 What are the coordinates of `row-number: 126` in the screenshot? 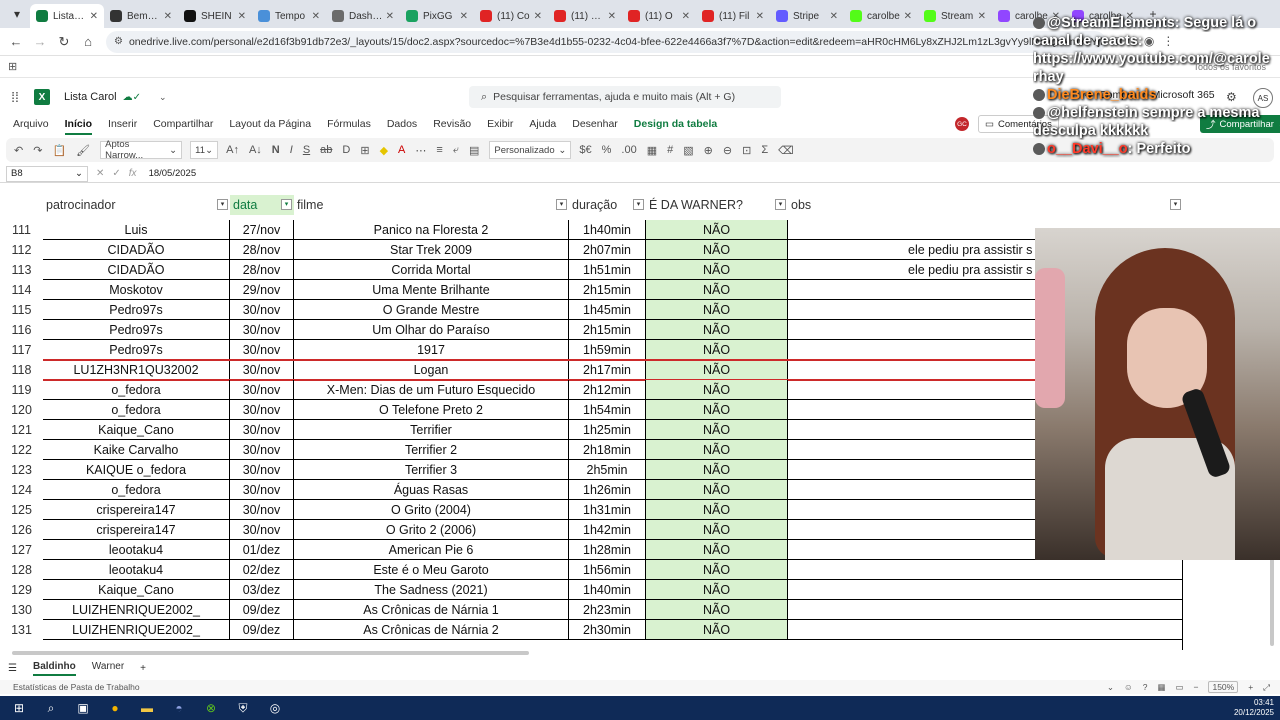 It's located at (21, 530).